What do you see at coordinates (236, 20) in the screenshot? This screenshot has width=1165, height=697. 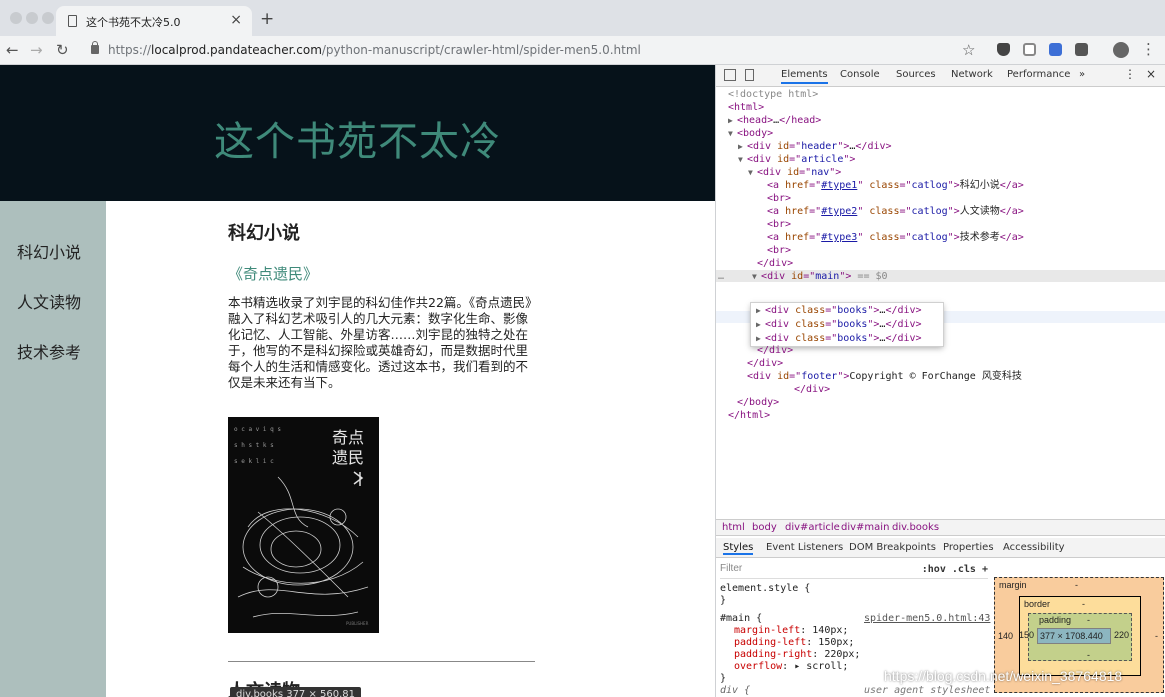 I see `tab-close-icon: ×` at bounding box center [236, 20].